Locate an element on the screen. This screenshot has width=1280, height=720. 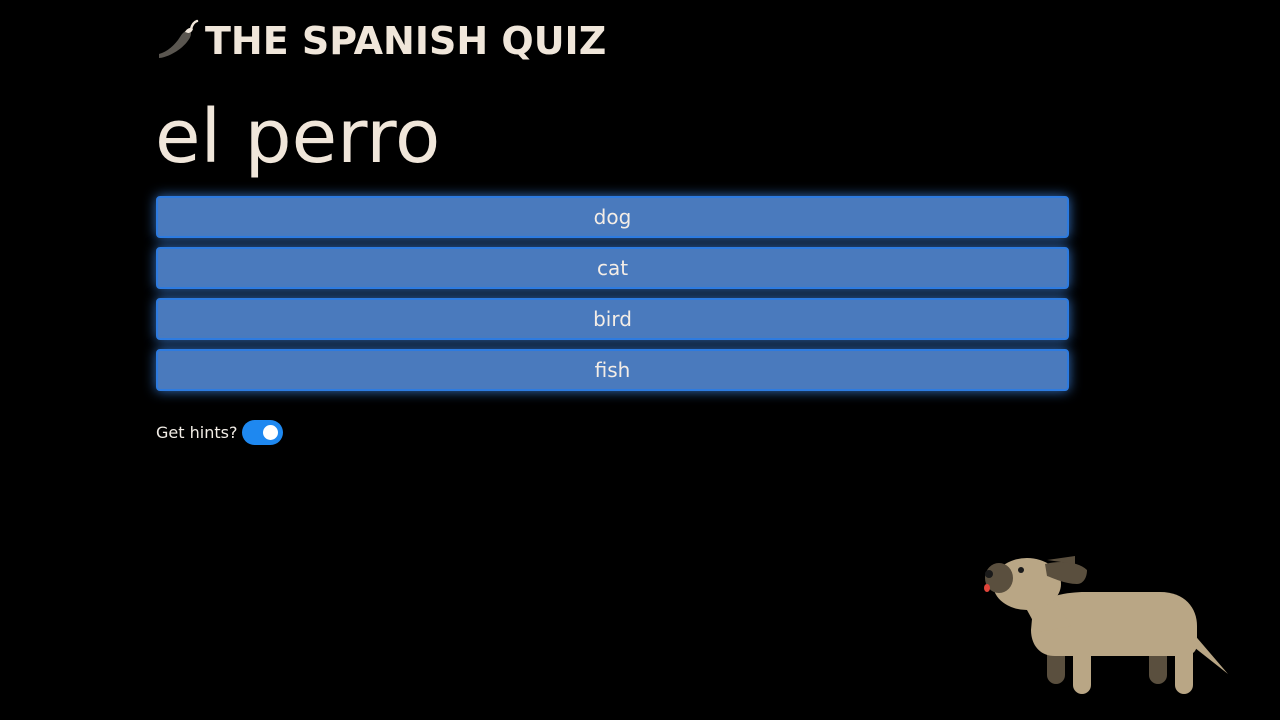
hints-label: Get hints? is located at coordinates (197, 432).